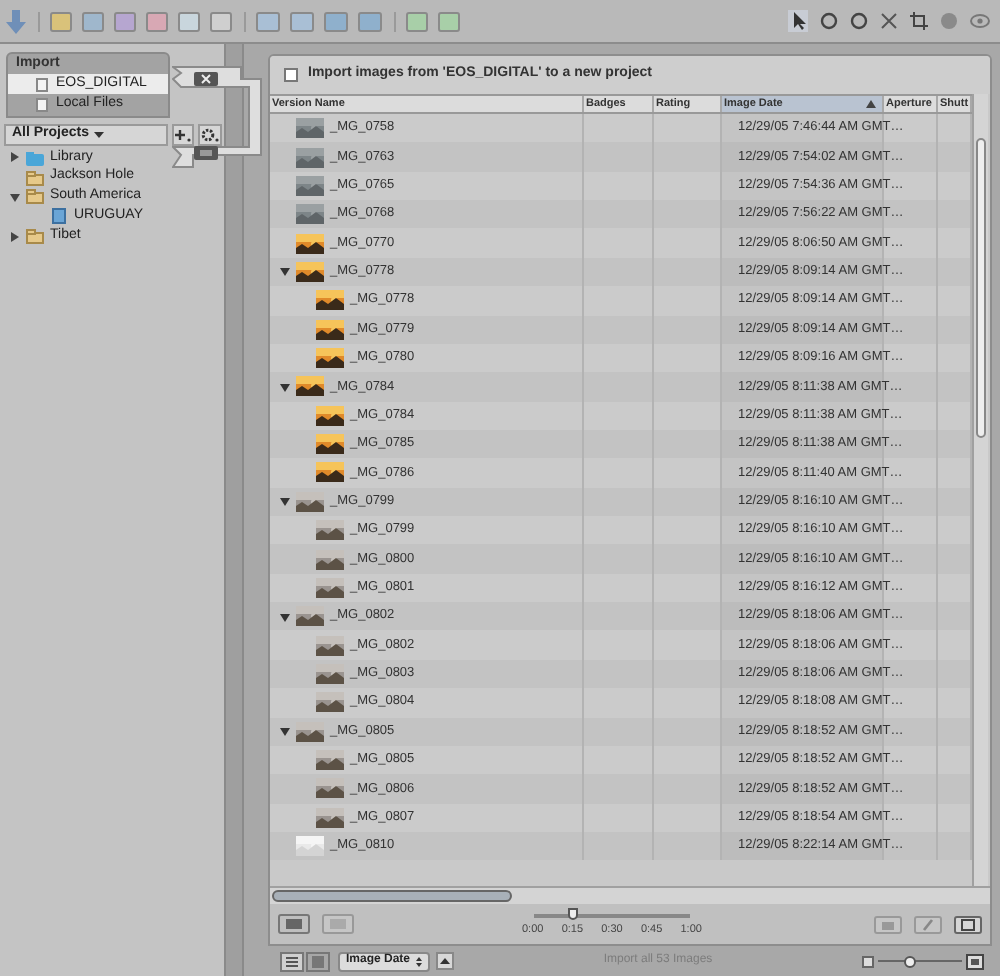 This screenshot has height=976, width=1000. I want to click on size-slider, so click(920, 961).